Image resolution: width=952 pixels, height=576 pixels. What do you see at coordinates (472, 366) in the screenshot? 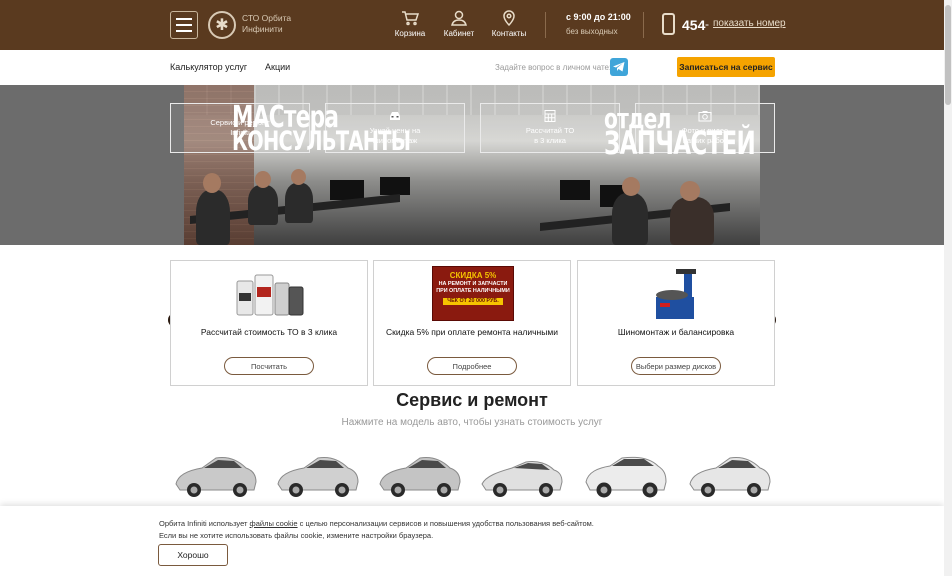
I see `details-button: Подробнее` at bounding box center [472, 366].